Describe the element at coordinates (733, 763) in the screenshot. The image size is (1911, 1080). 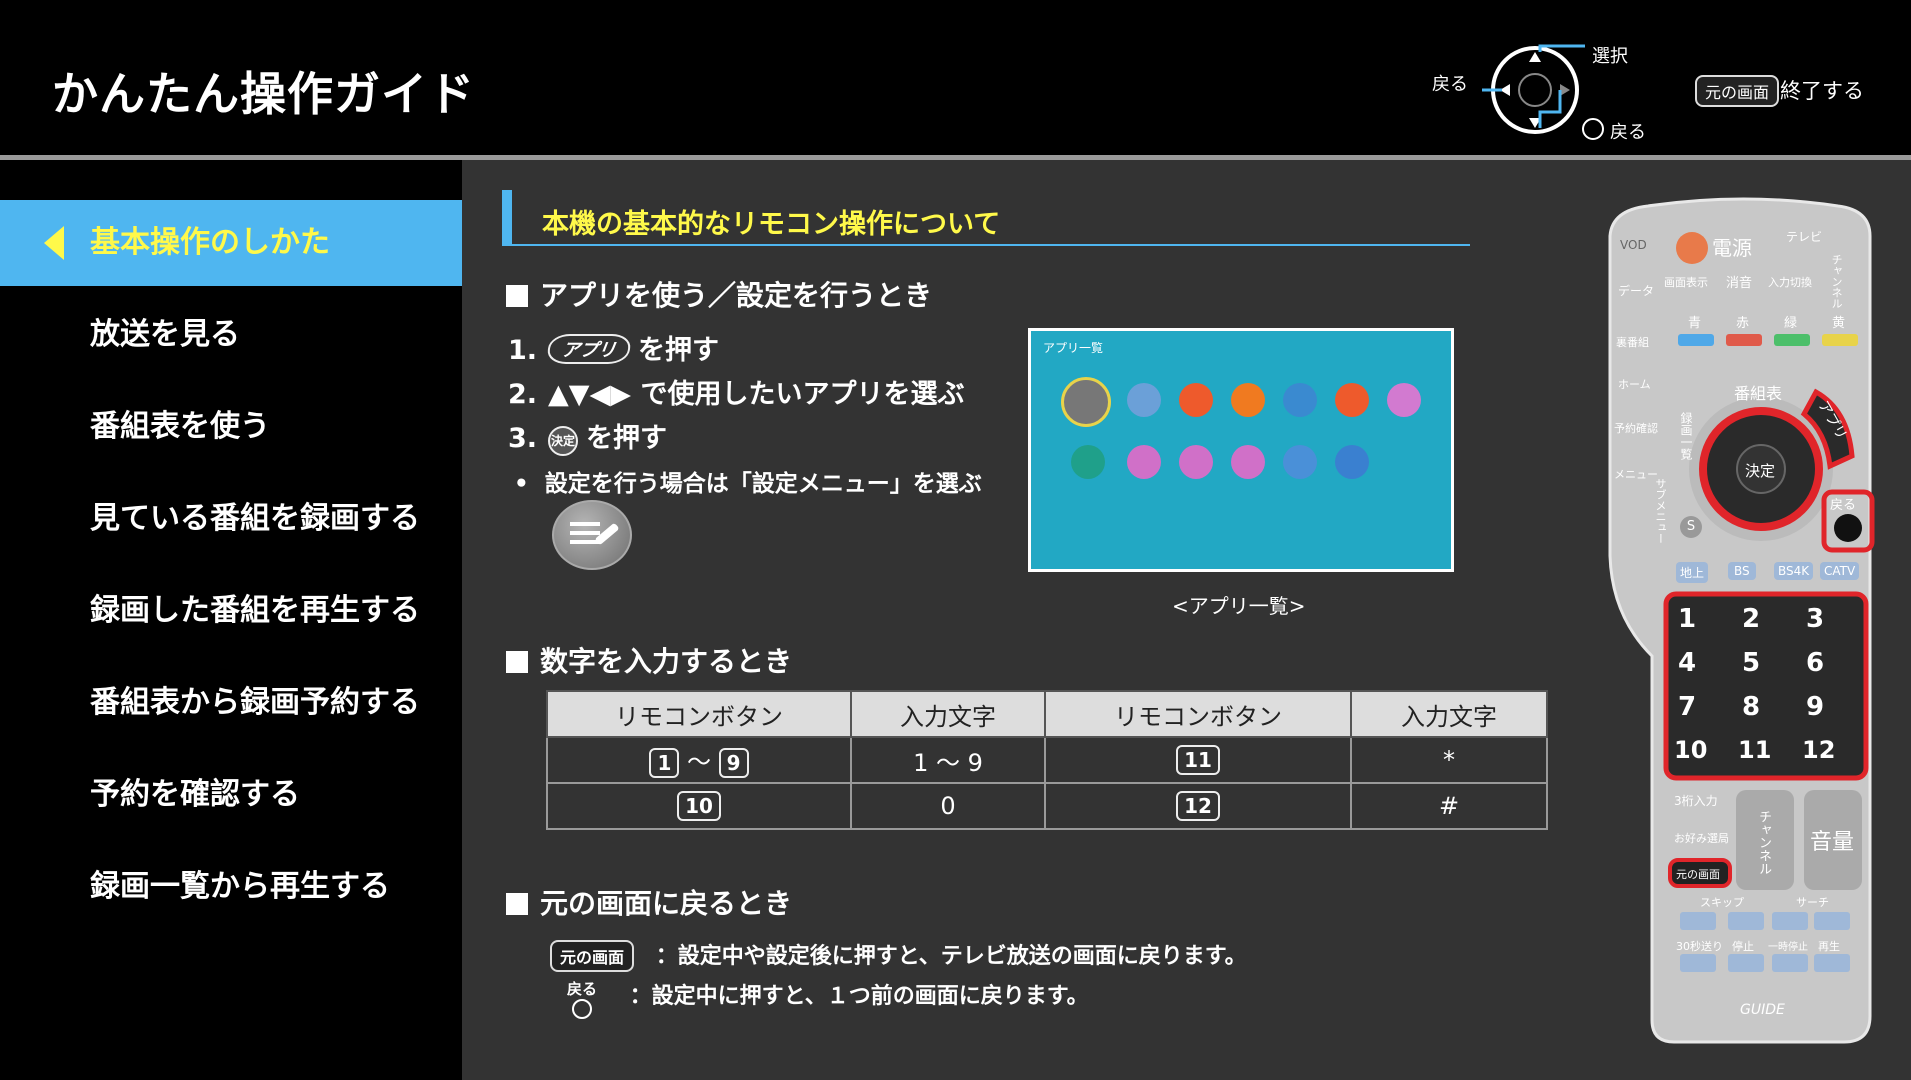
I see `key-9-icon: 9` at that location.